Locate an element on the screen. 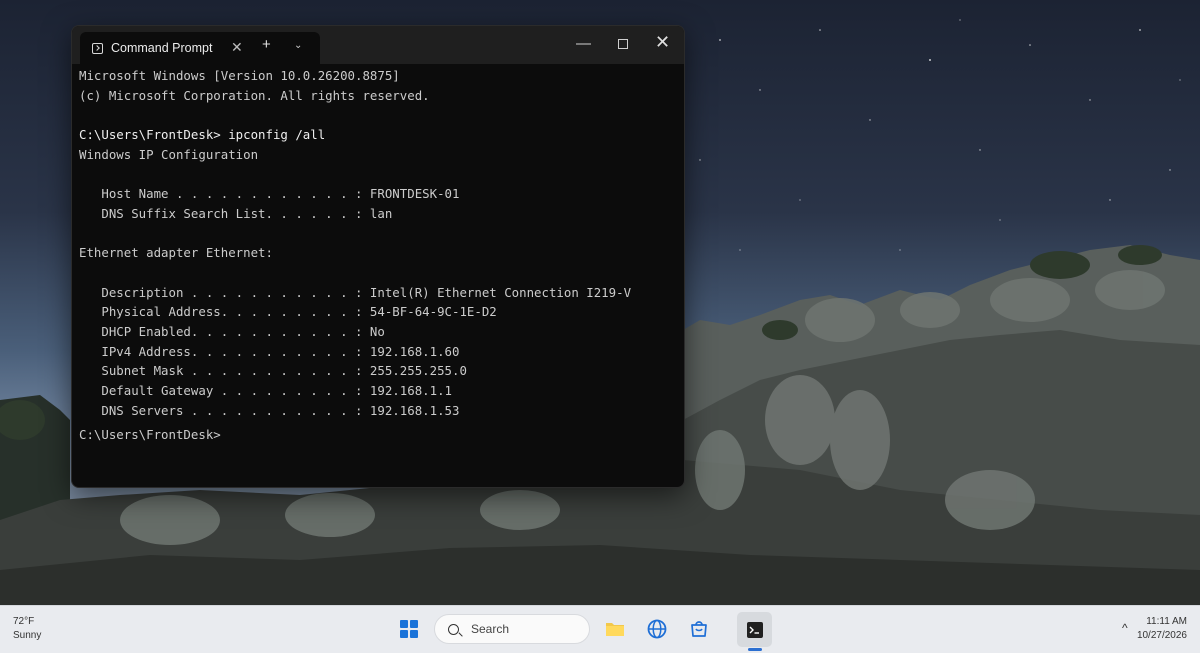 This screenshot has height=653, width=1200. console-command-line: C:\Users\FrontDesk> ipconfig /all is located at coordinates (202, 135).